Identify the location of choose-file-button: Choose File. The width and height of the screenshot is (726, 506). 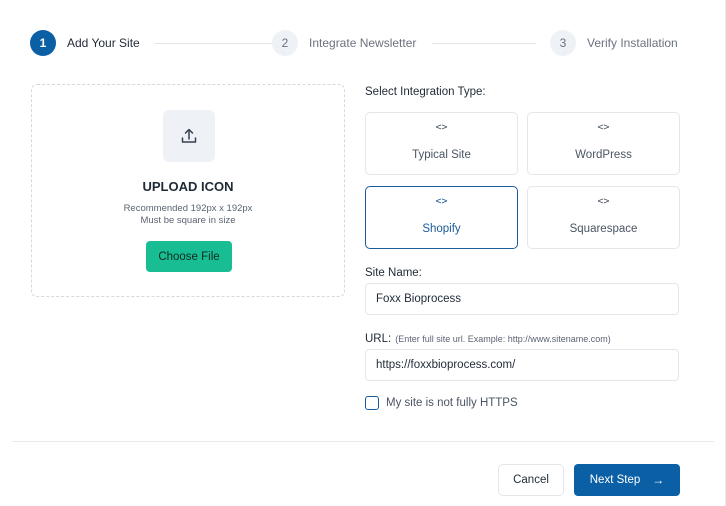
(189, 256).